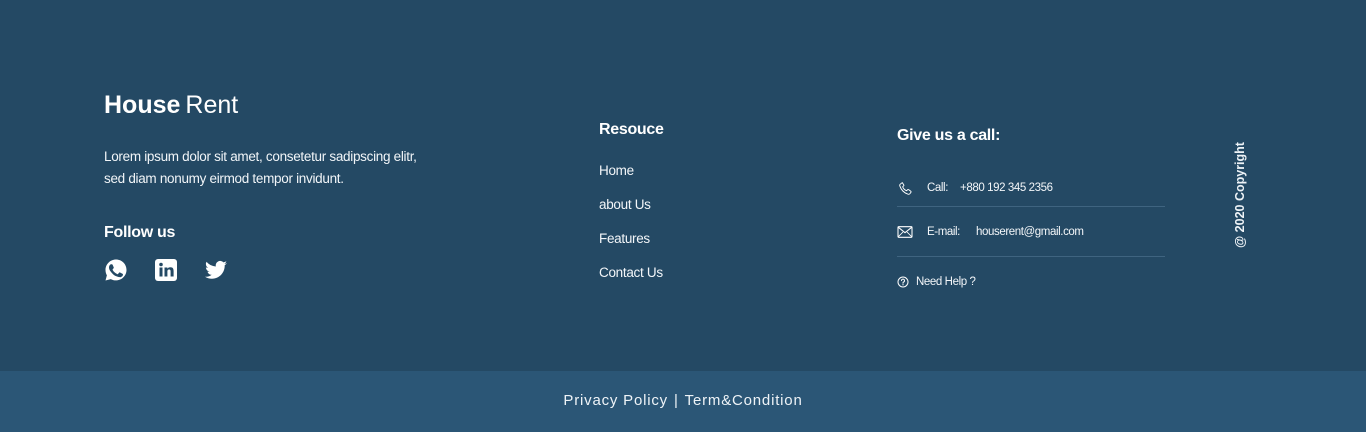 Image resolution: width=1366 pixels, height=432 pixels. I want to click on nav-link-home: Home, so click(631, 180).